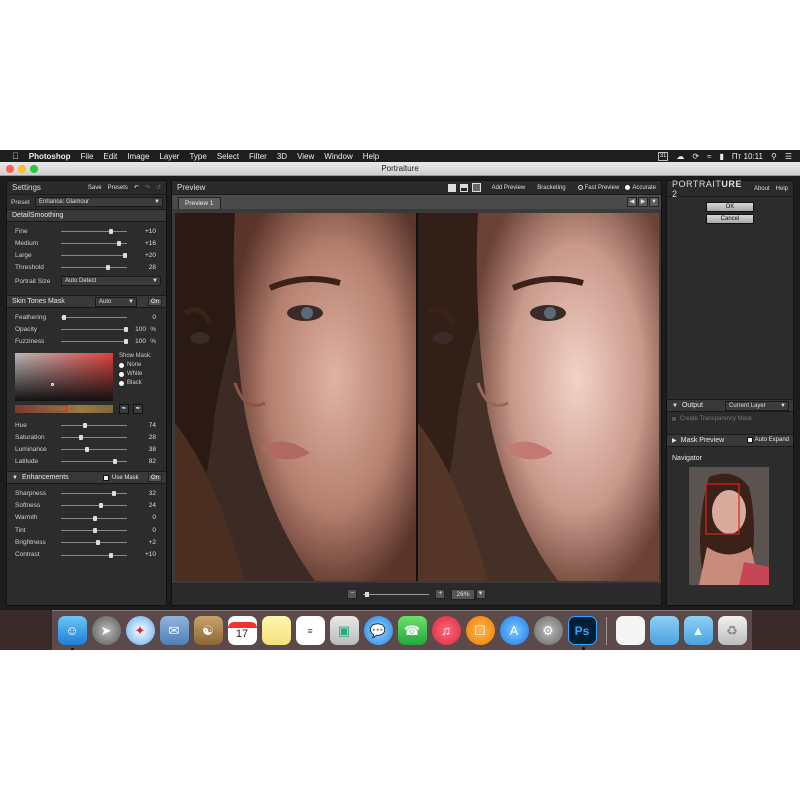 The image size is (800, 800). I want to click on large-slider, so click(94, 255).